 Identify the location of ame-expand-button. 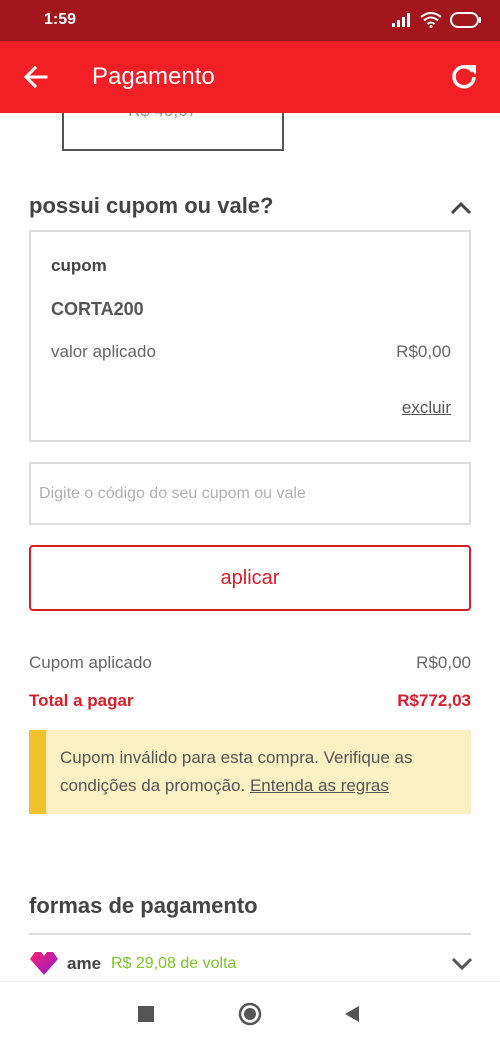
(462, 966).